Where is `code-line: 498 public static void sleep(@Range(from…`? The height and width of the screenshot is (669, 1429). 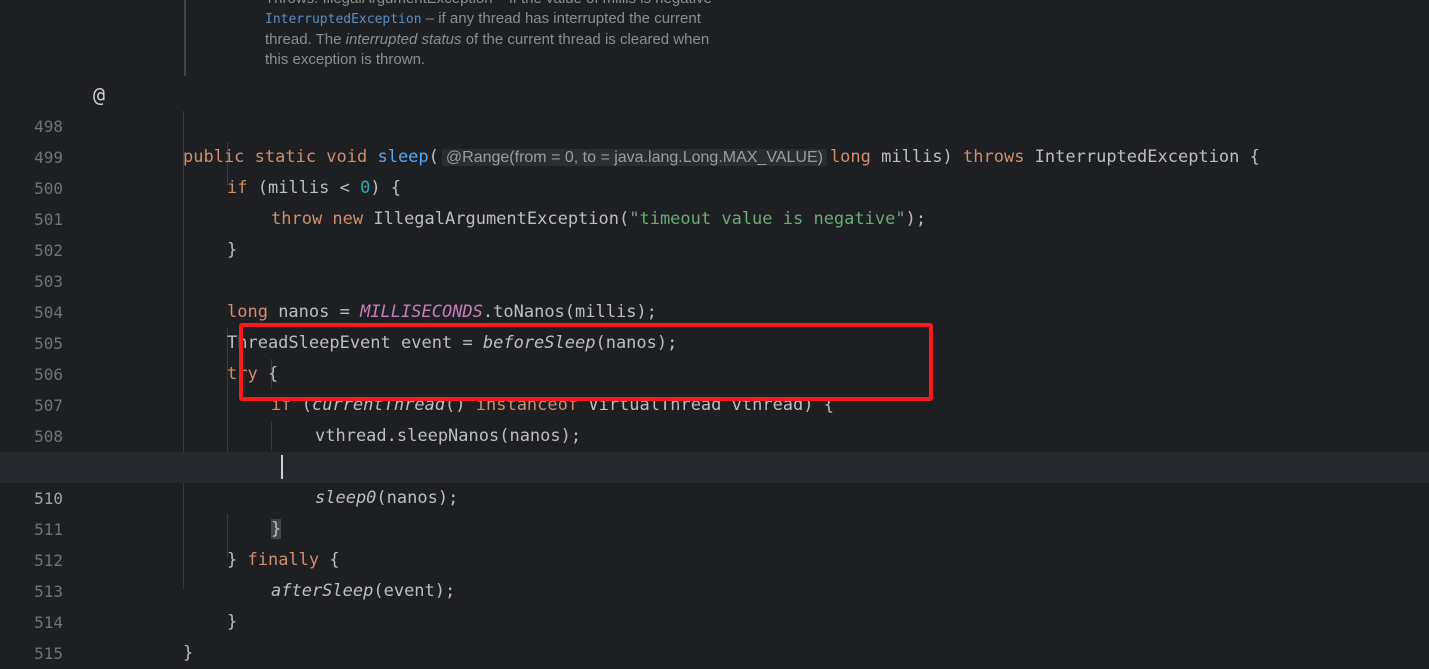 code-line: 498 public static void sleep(@Range(from… is located at coordinates (714, 123).